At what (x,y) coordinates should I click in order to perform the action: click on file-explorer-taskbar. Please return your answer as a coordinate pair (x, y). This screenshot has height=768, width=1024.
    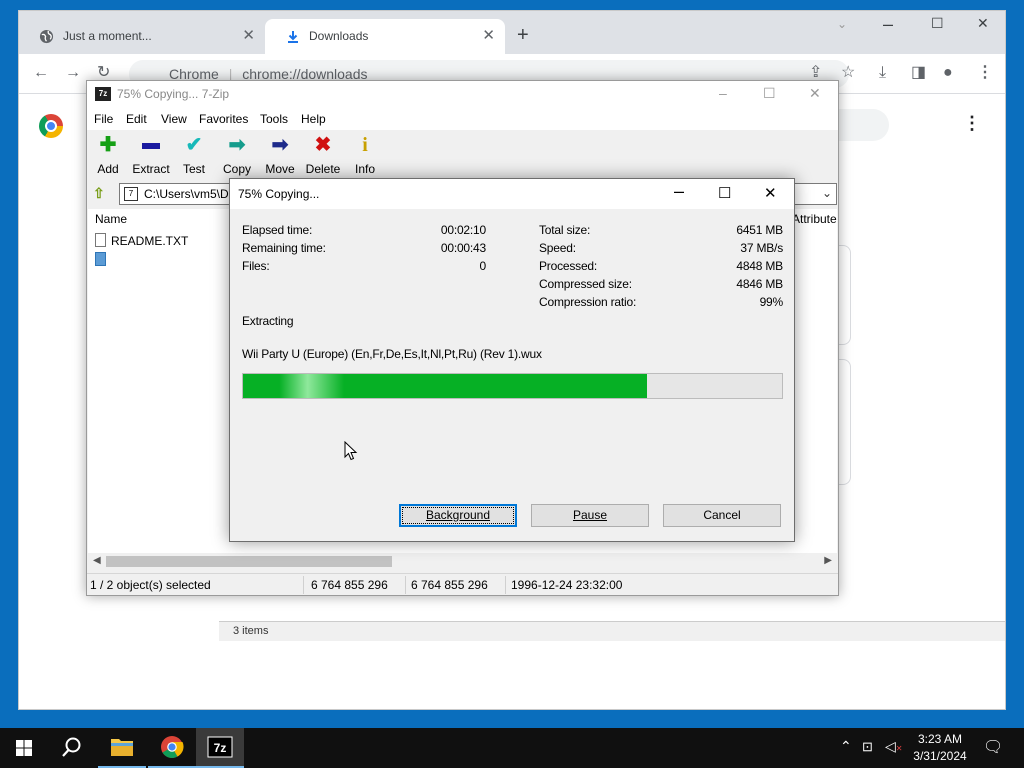
    Looking at the image, I should click on (122, 748).